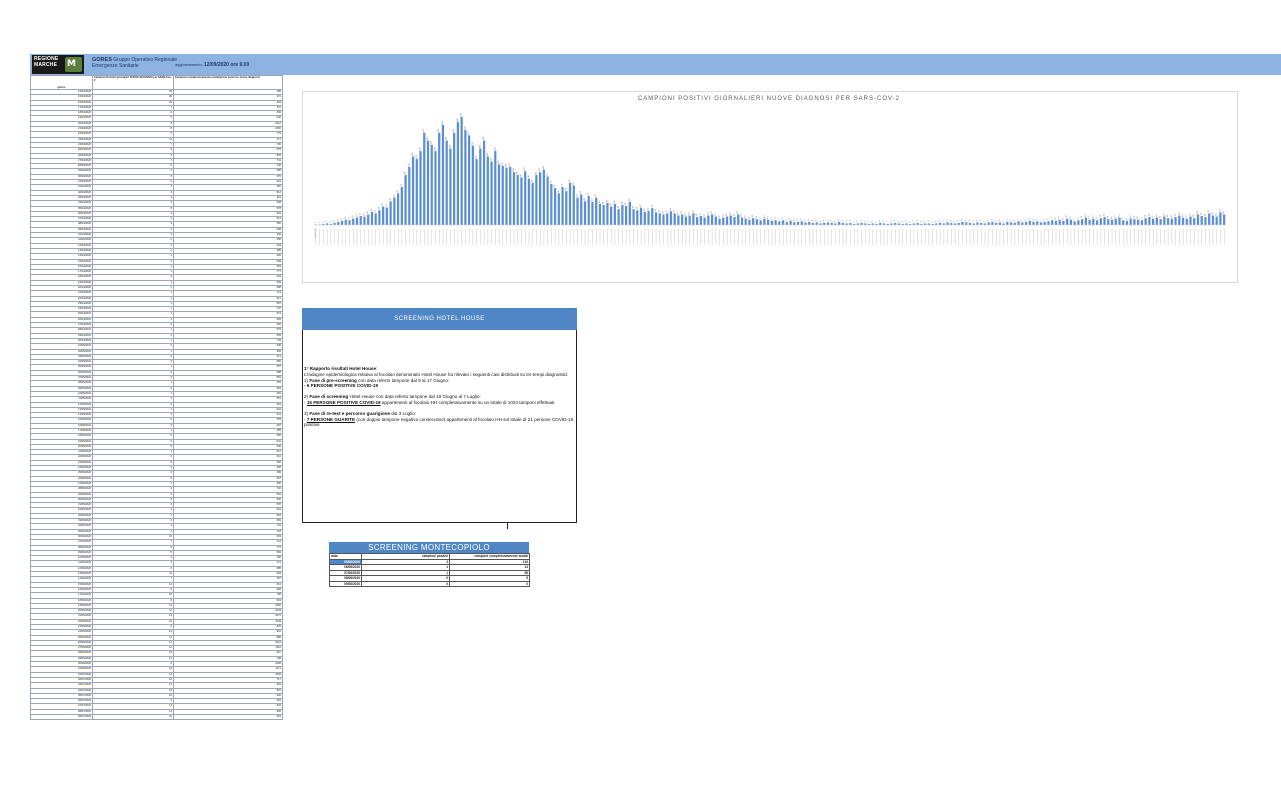  I want to click on chart-data-label: 105, so click(544, 167).